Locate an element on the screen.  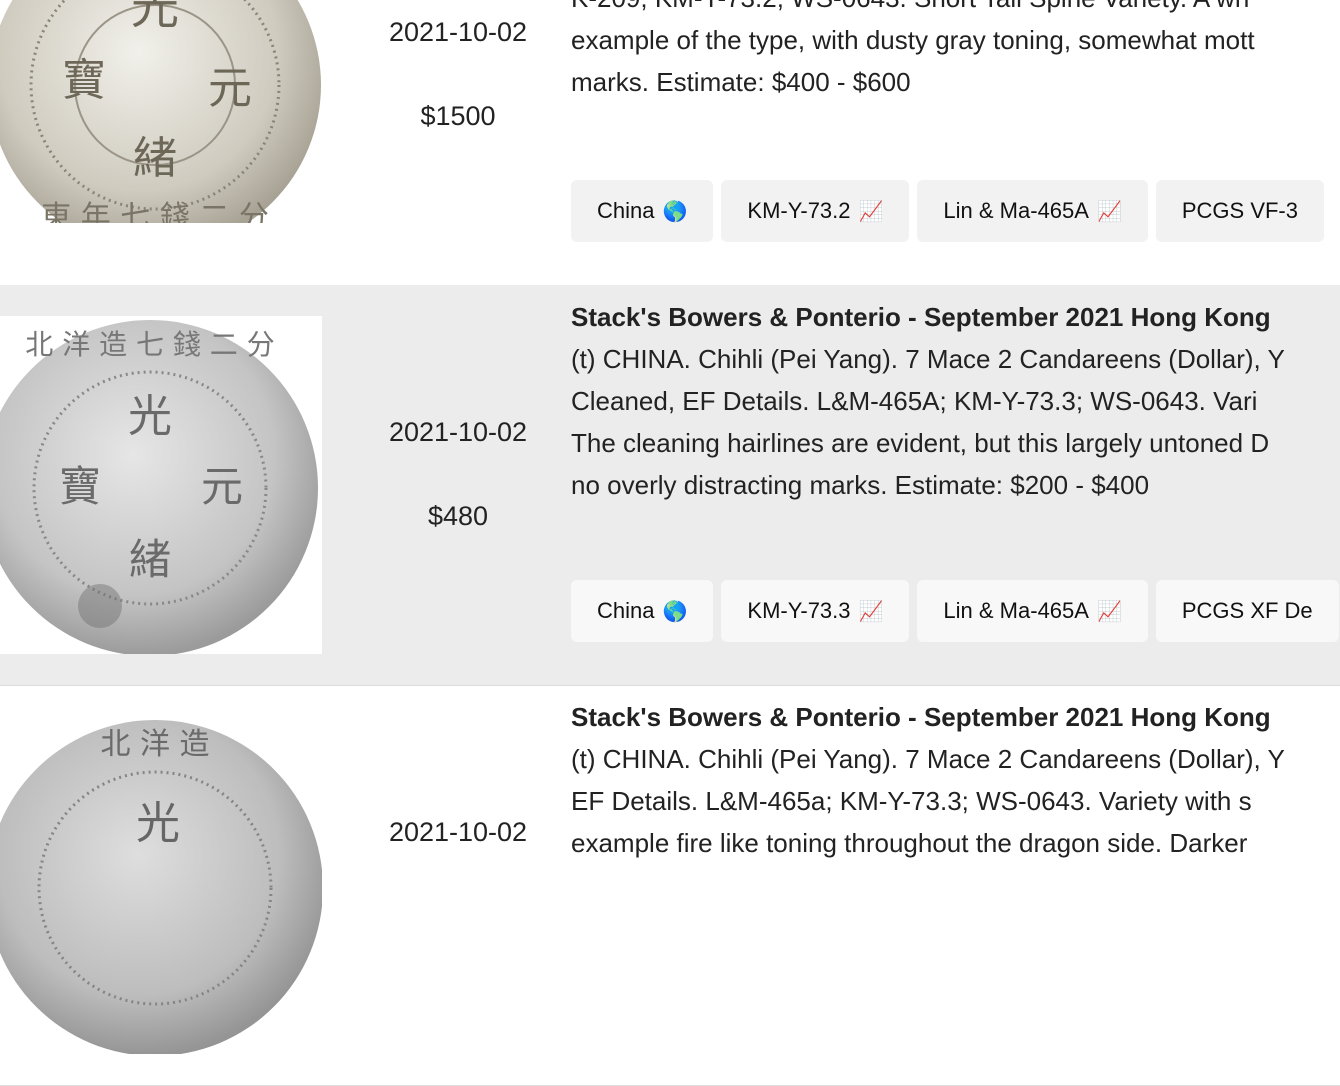
tag-label: PCGS VF-3 is located at coordinates (1239, 210).